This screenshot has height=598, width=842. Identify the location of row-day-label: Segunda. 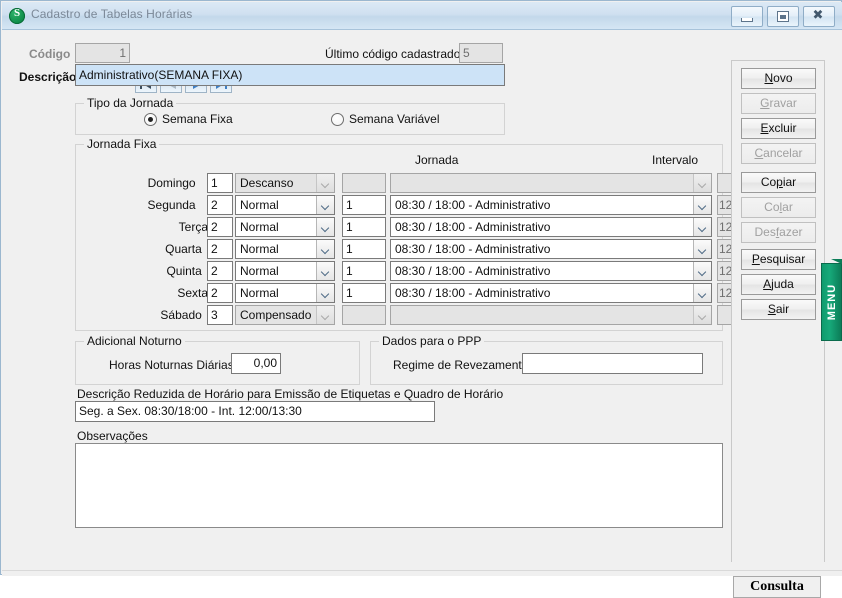
(171, 205).